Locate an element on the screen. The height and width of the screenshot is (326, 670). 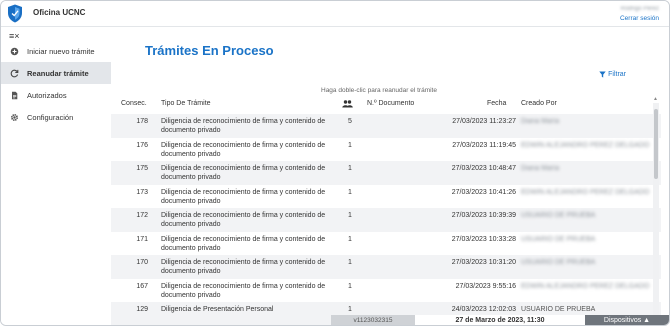
sidebar-item-label: Configuración is located at coordinates (50, 117).